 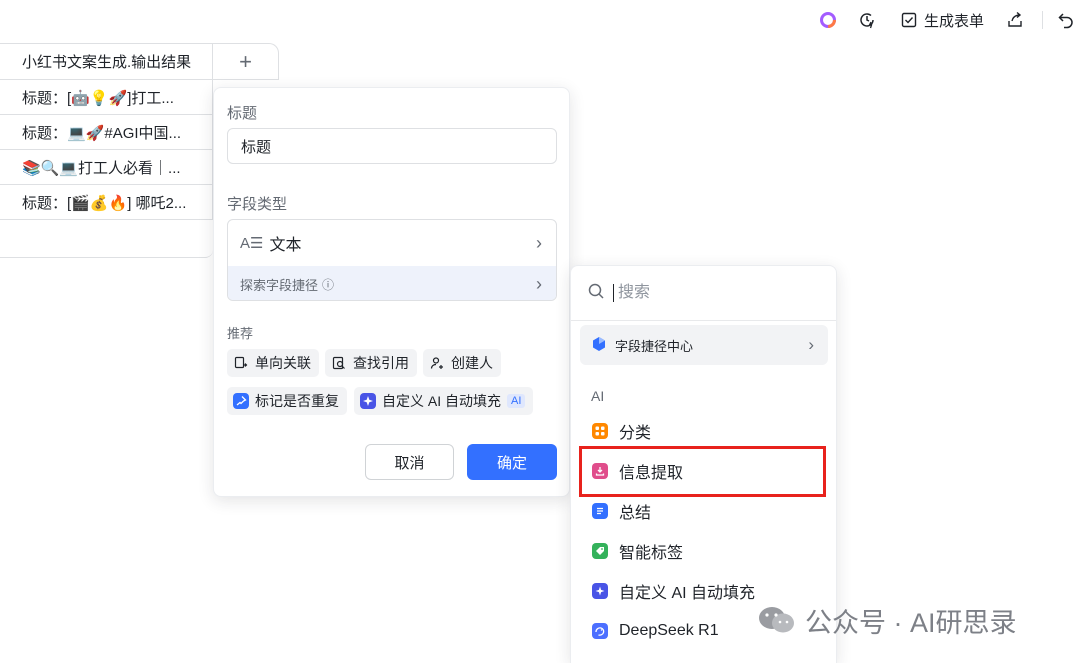 I want to click on option-label: 总结, so click(x=635, y=513).